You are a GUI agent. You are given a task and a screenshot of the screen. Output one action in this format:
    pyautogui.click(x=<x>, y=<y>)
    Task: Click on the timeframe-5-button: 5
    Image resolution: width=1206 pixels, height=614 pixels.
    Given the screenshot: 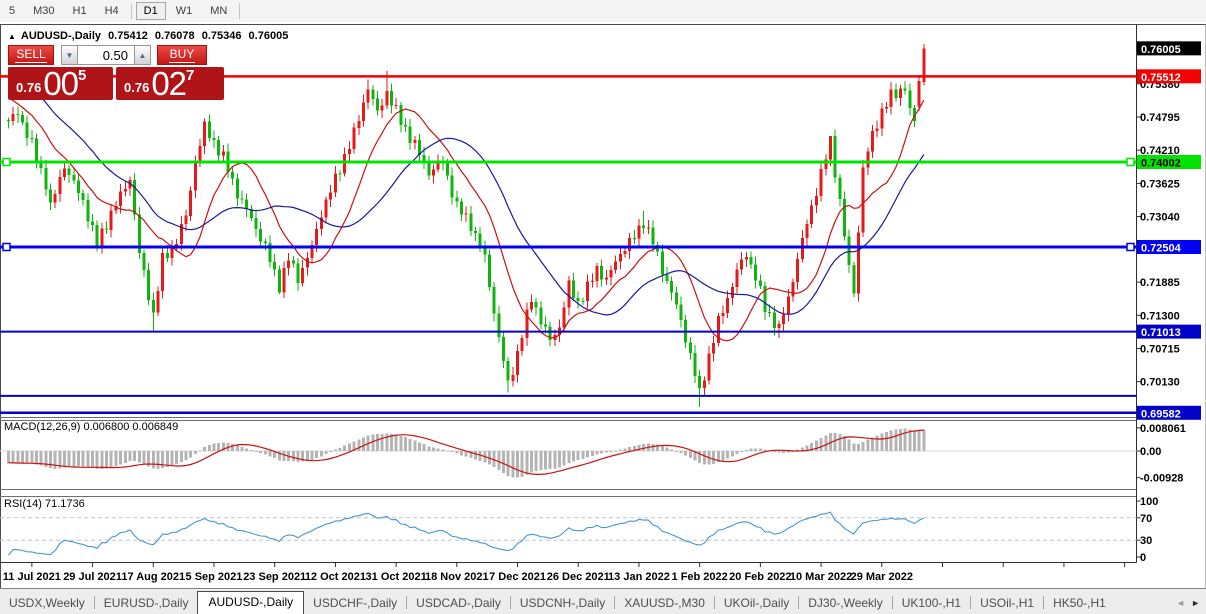 What is the action you would take?
    pyautogui.click(x=12, y=11)
    